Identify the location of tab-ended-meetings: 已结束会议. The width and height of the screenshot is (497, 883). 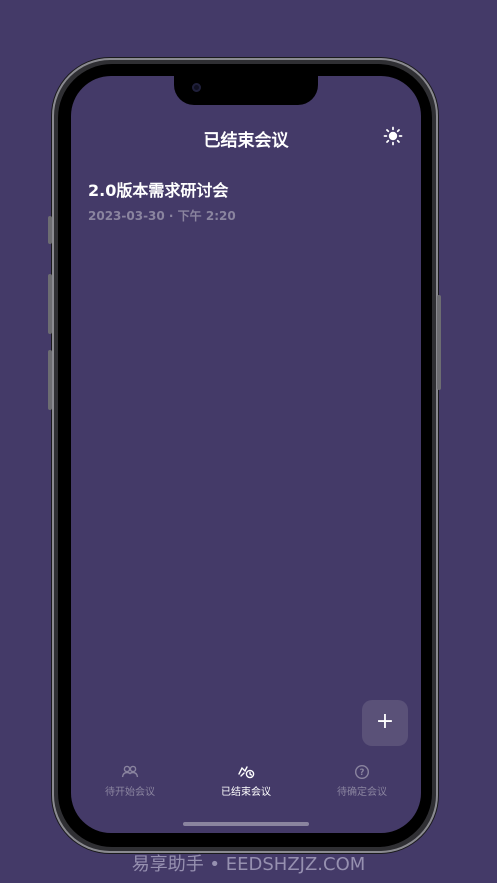
(246, 781).